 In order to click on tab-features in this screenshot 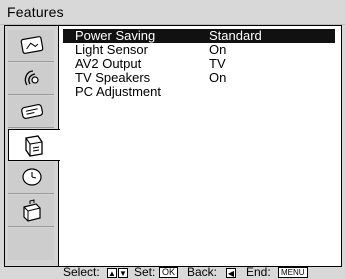, I will do `click(34, 145)`.